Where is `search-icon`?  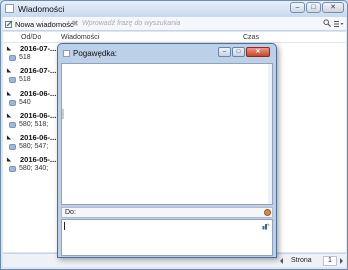
search-icon is located at coordinates (327, 23).